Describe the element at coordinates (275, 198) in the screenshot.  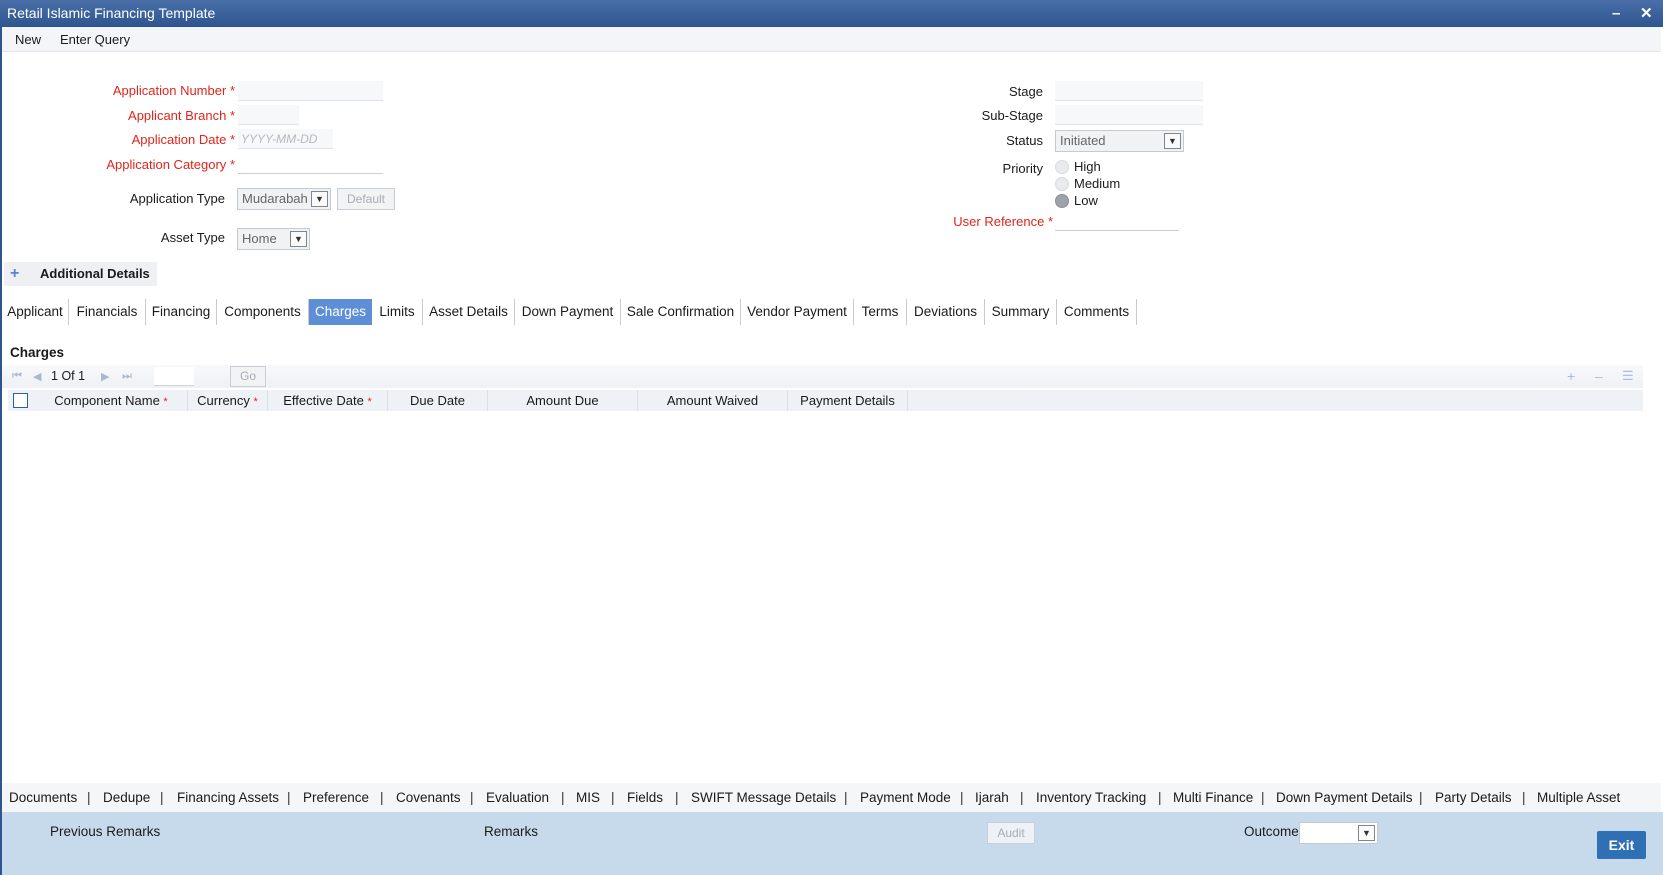
I see `application-type-value: Mudarabah` at that location.